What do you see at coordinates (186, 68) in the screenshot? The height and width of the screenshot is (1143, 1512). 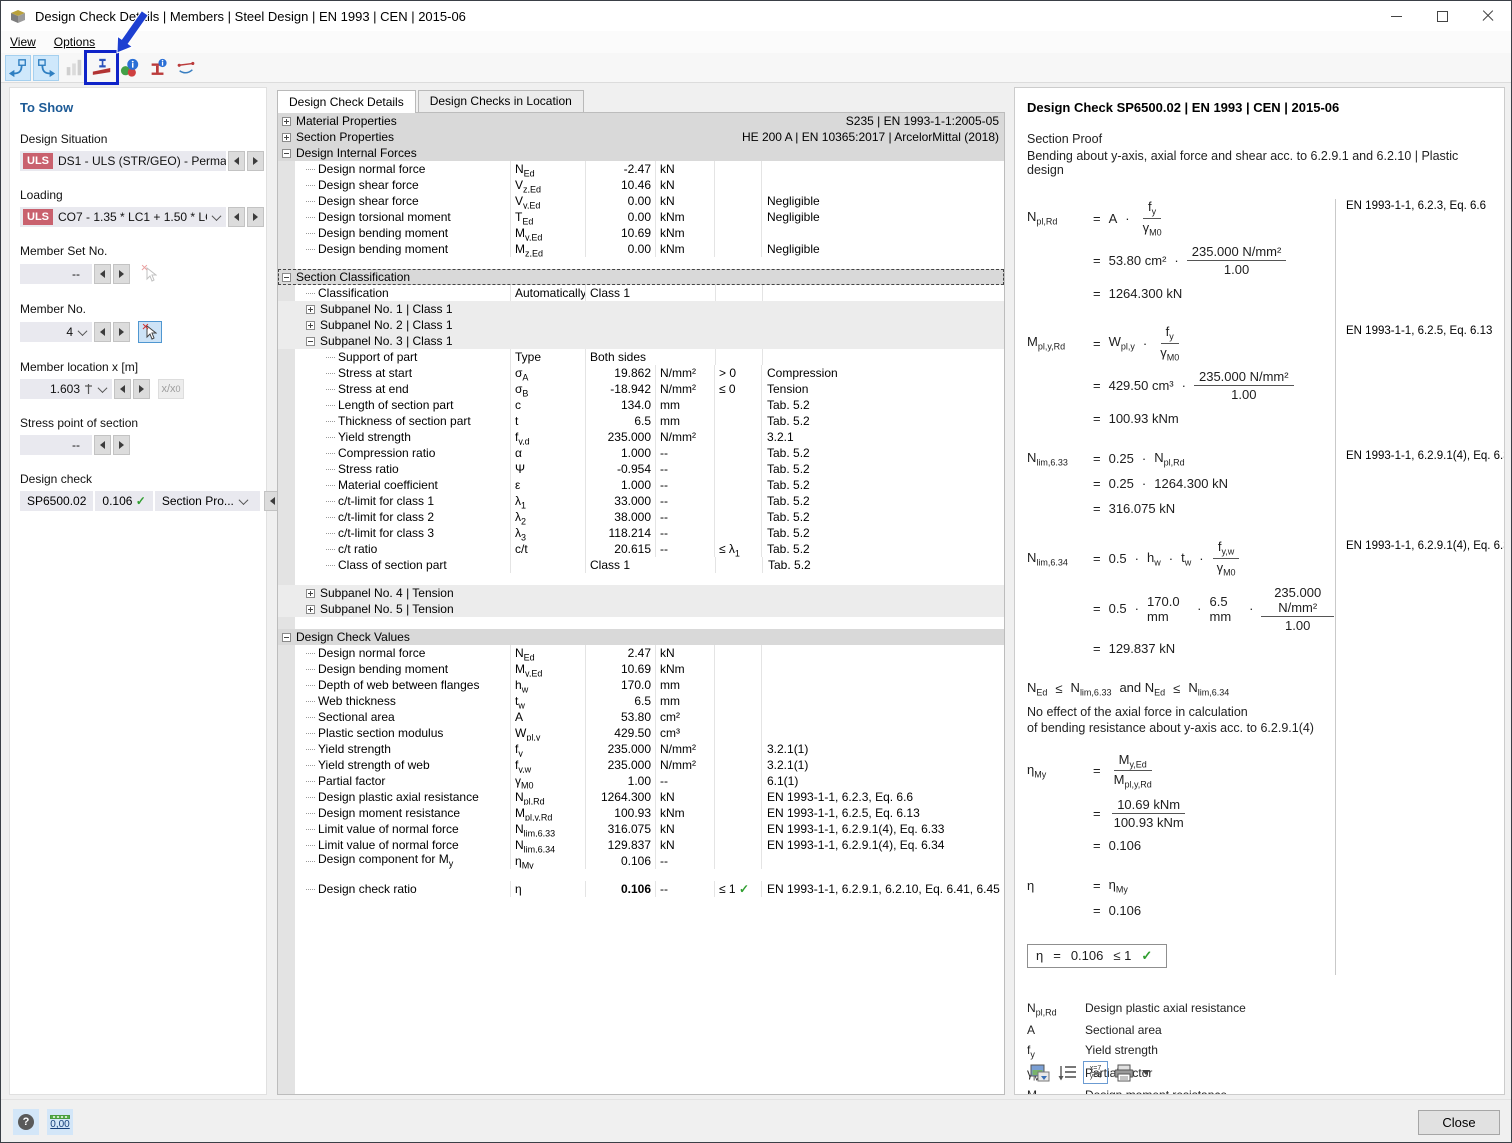 I see `member-diagram-icon` at bounding box center [186, 68].